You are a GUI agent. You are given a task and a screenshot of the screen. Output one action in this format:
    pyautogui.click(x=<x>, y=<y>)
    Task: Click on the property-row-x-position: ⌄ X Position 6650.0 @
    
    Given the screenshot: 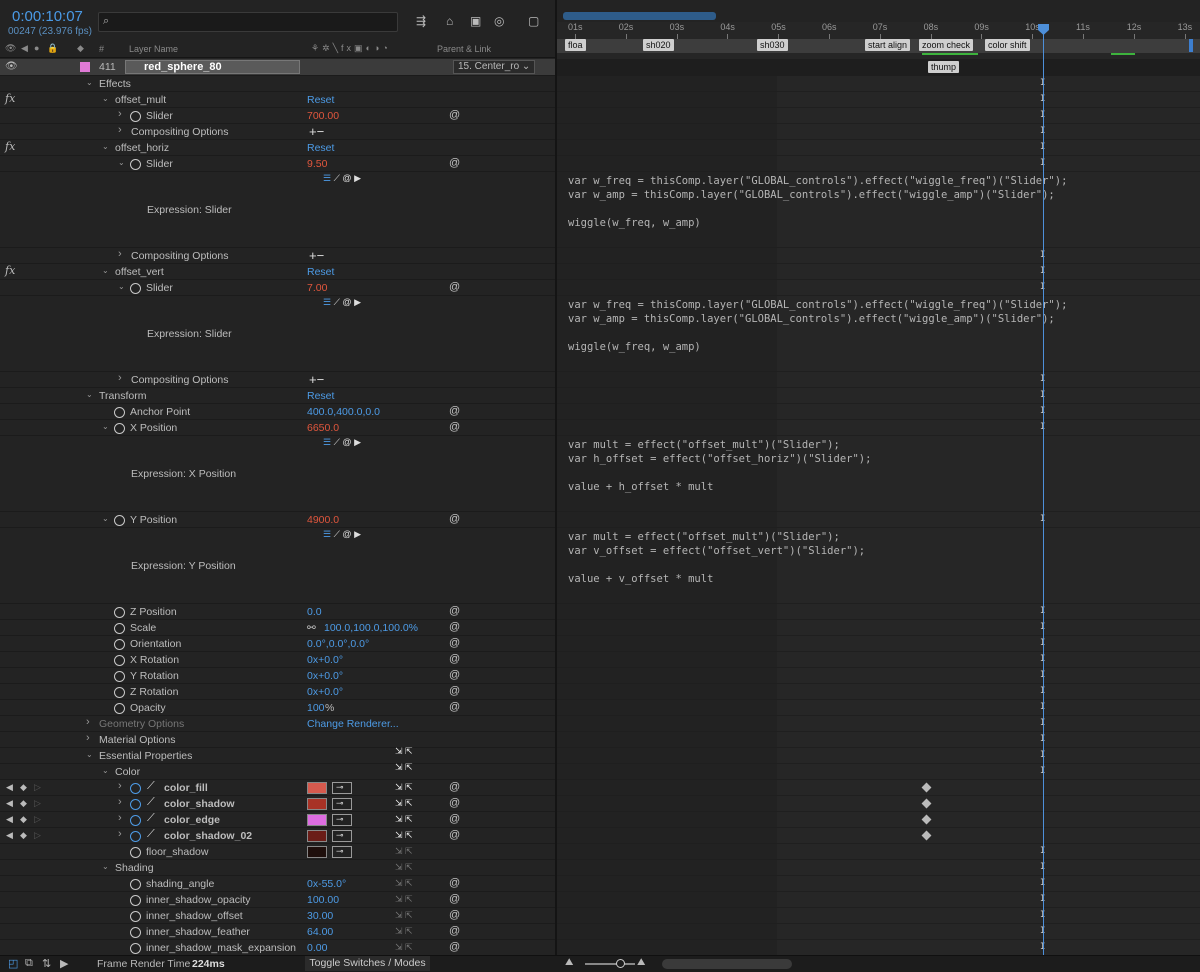 What is the action you would take?
    pyautogui.click(x=277, y=428)
    